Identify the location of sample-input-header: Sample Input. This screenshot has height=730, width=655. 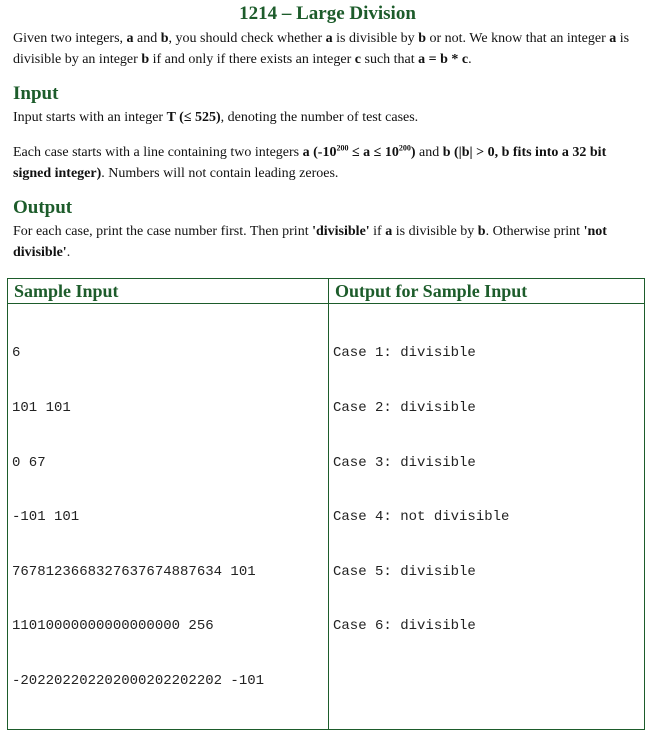
(66, 291).